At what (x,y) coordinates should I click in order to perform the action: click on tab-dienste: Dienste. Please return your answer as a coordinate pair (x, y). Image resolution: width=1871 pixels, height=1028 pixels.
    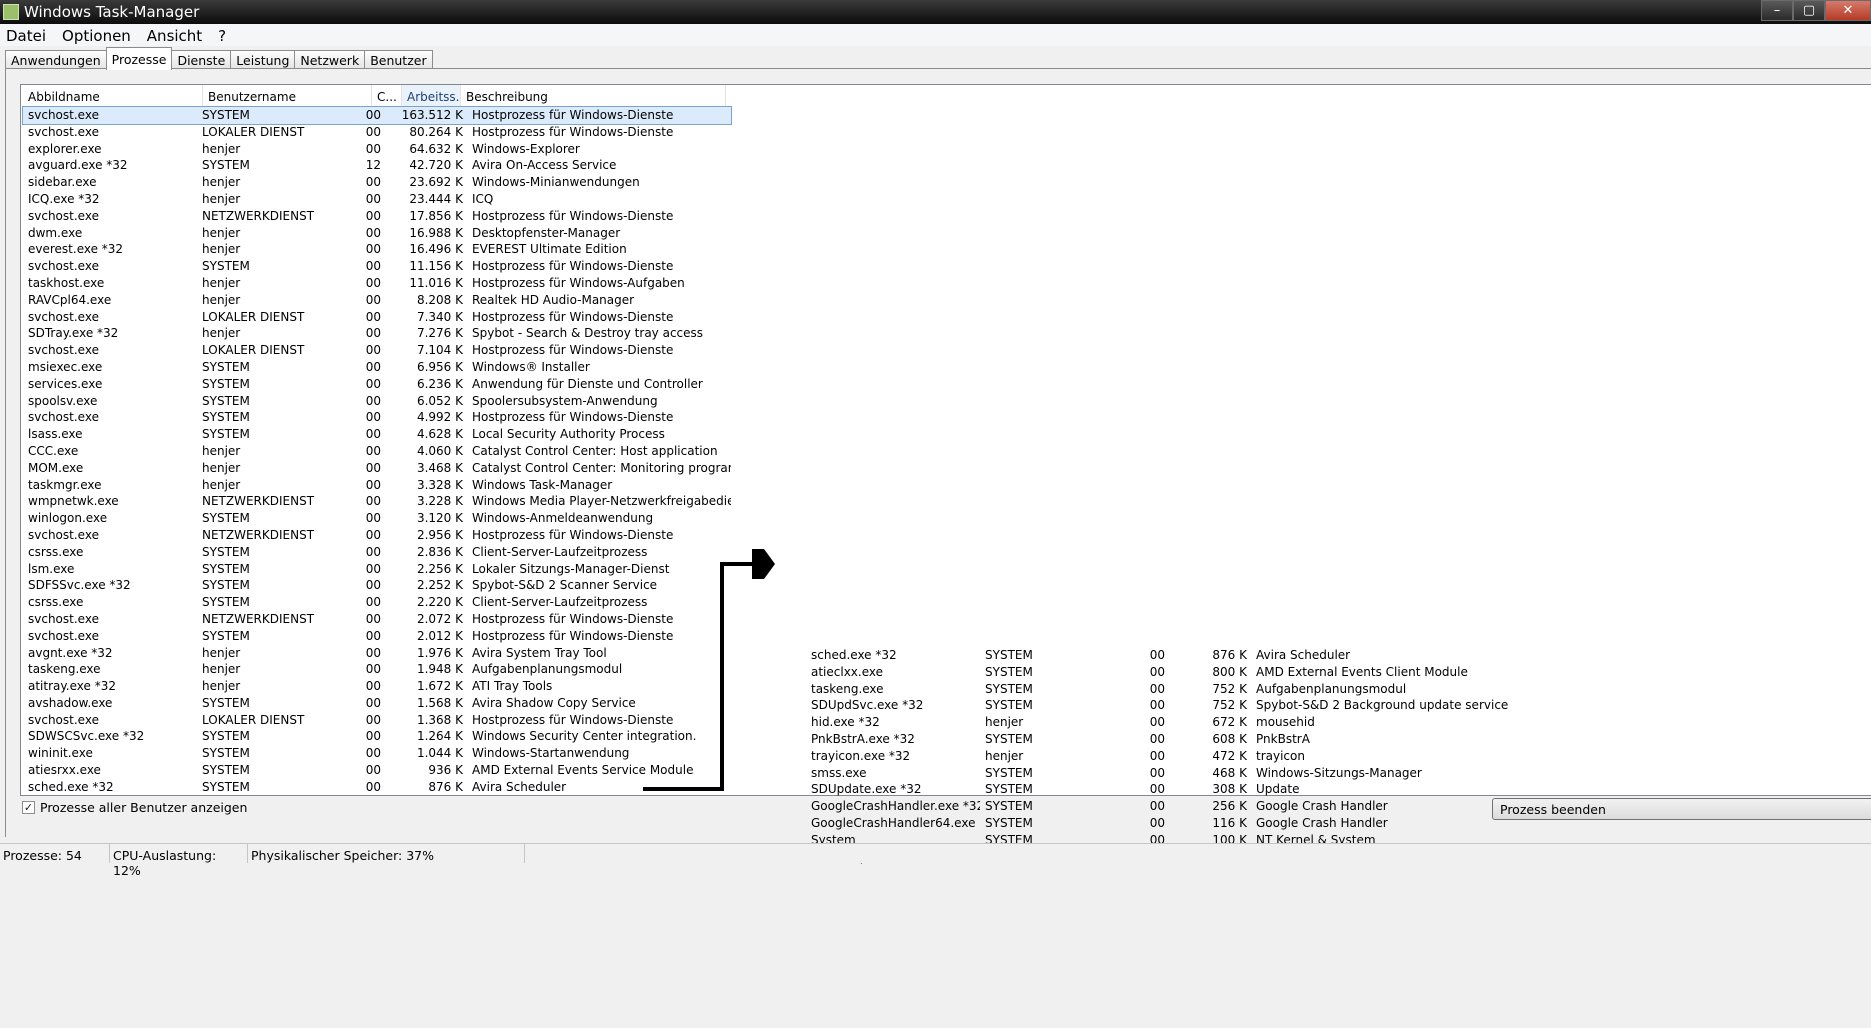
    Looking at the image, I should click on (201, 60).